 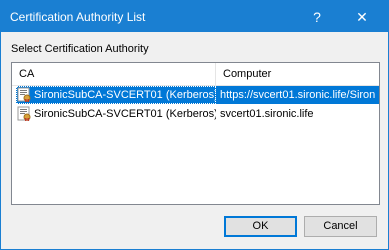 What do you see at coordinates (297, 74) in the screenshot?
I see `column-header-computer: Computer` at bounding box center [297, 74].